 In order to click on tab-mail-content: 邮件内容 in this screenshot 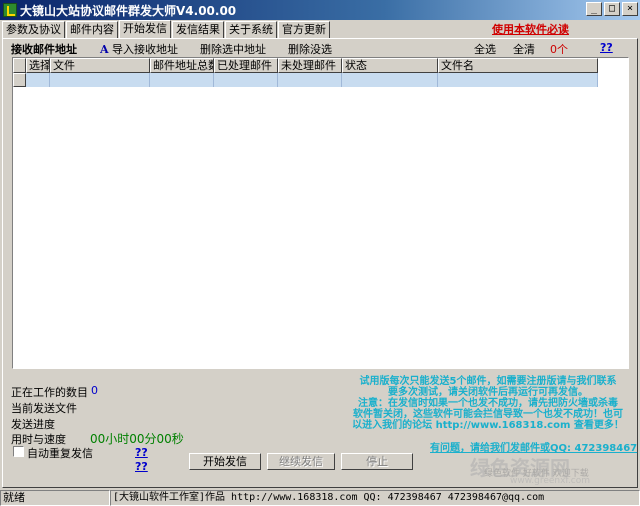, I will do `click(92, 29)`.